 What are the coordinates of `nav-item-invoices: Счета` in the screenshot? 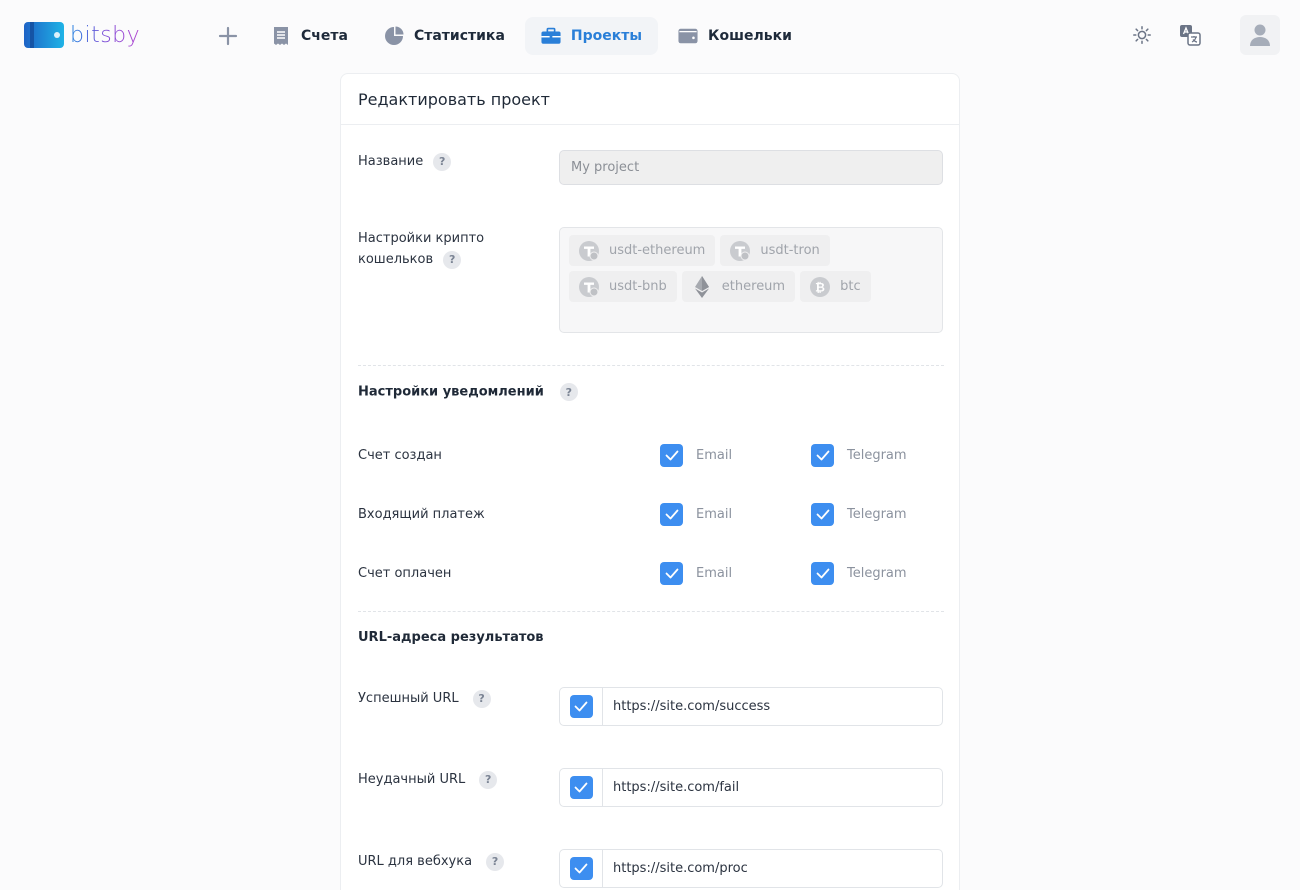 It's located at (309, 36).